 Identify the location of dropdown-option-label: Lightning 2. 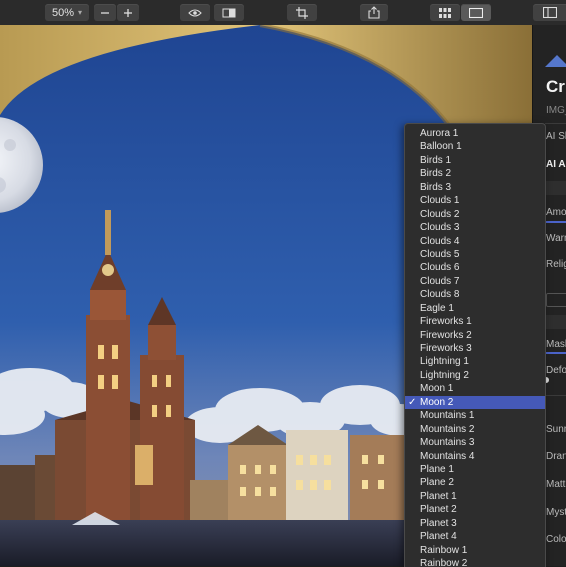
(444, 375).